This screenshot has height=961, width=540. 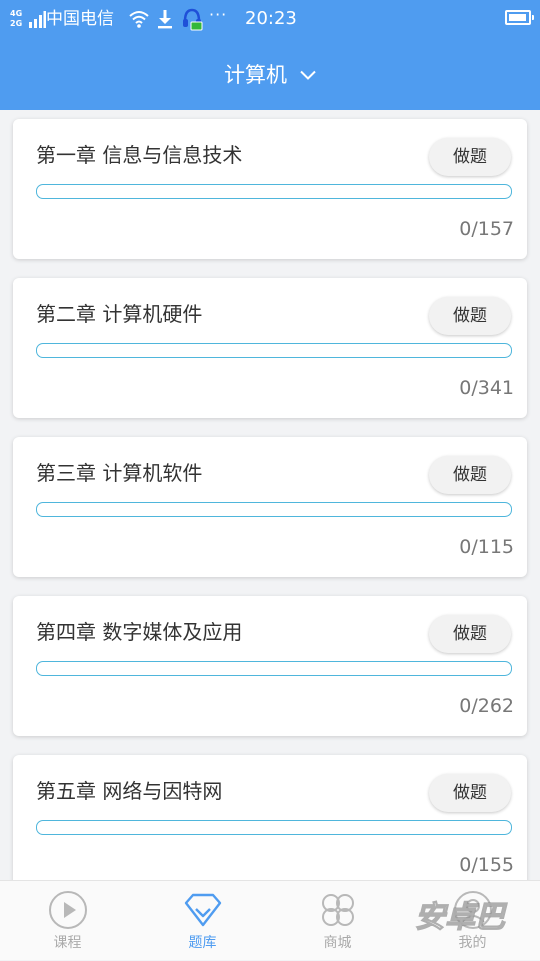 What do you see at coordinates (139, 155) in the screenshot?
I see `chapter-title: 第一章 信息与信息技术` at bounding box center [139, 155].